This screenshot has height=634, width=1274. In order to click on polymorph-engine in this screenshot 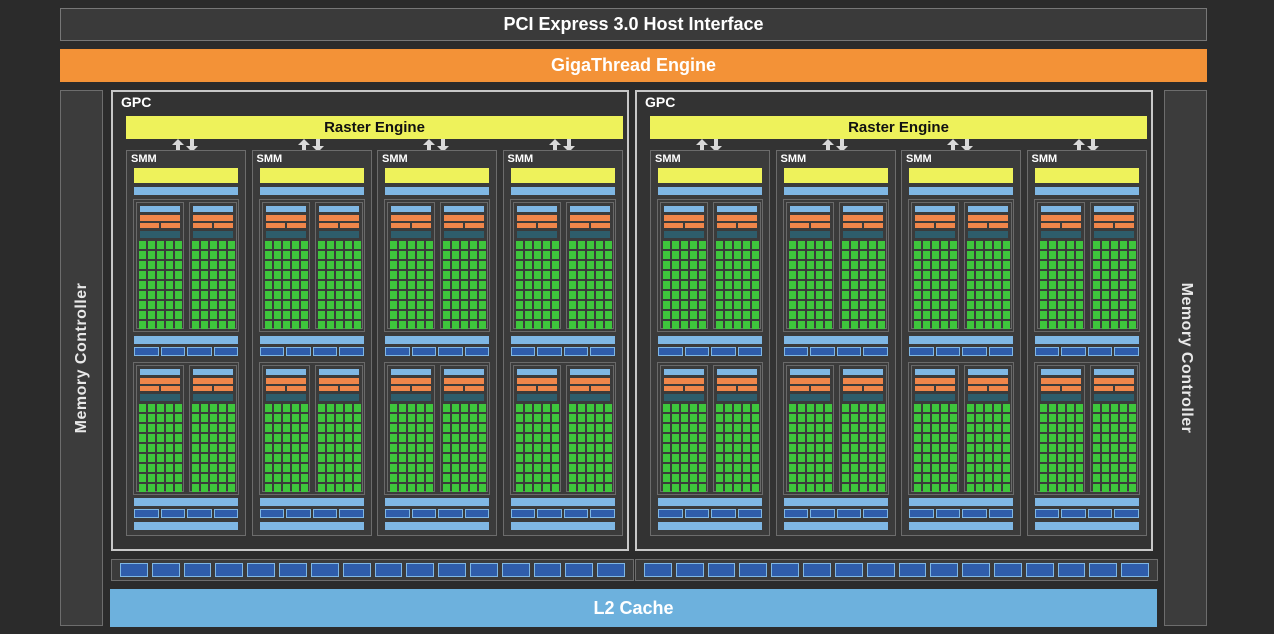, I will do `click(1086, 175)`.